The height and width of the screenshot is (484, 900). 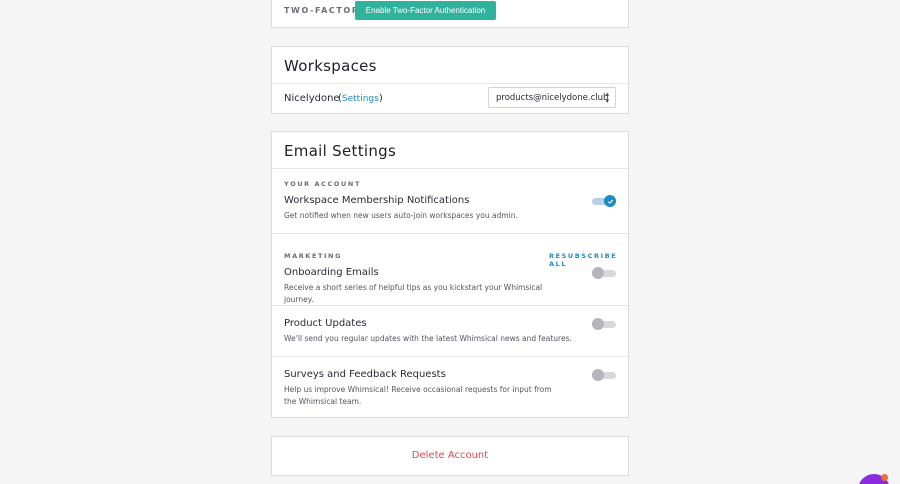 I want to click on notification-dot, so click(x=884, y=477).